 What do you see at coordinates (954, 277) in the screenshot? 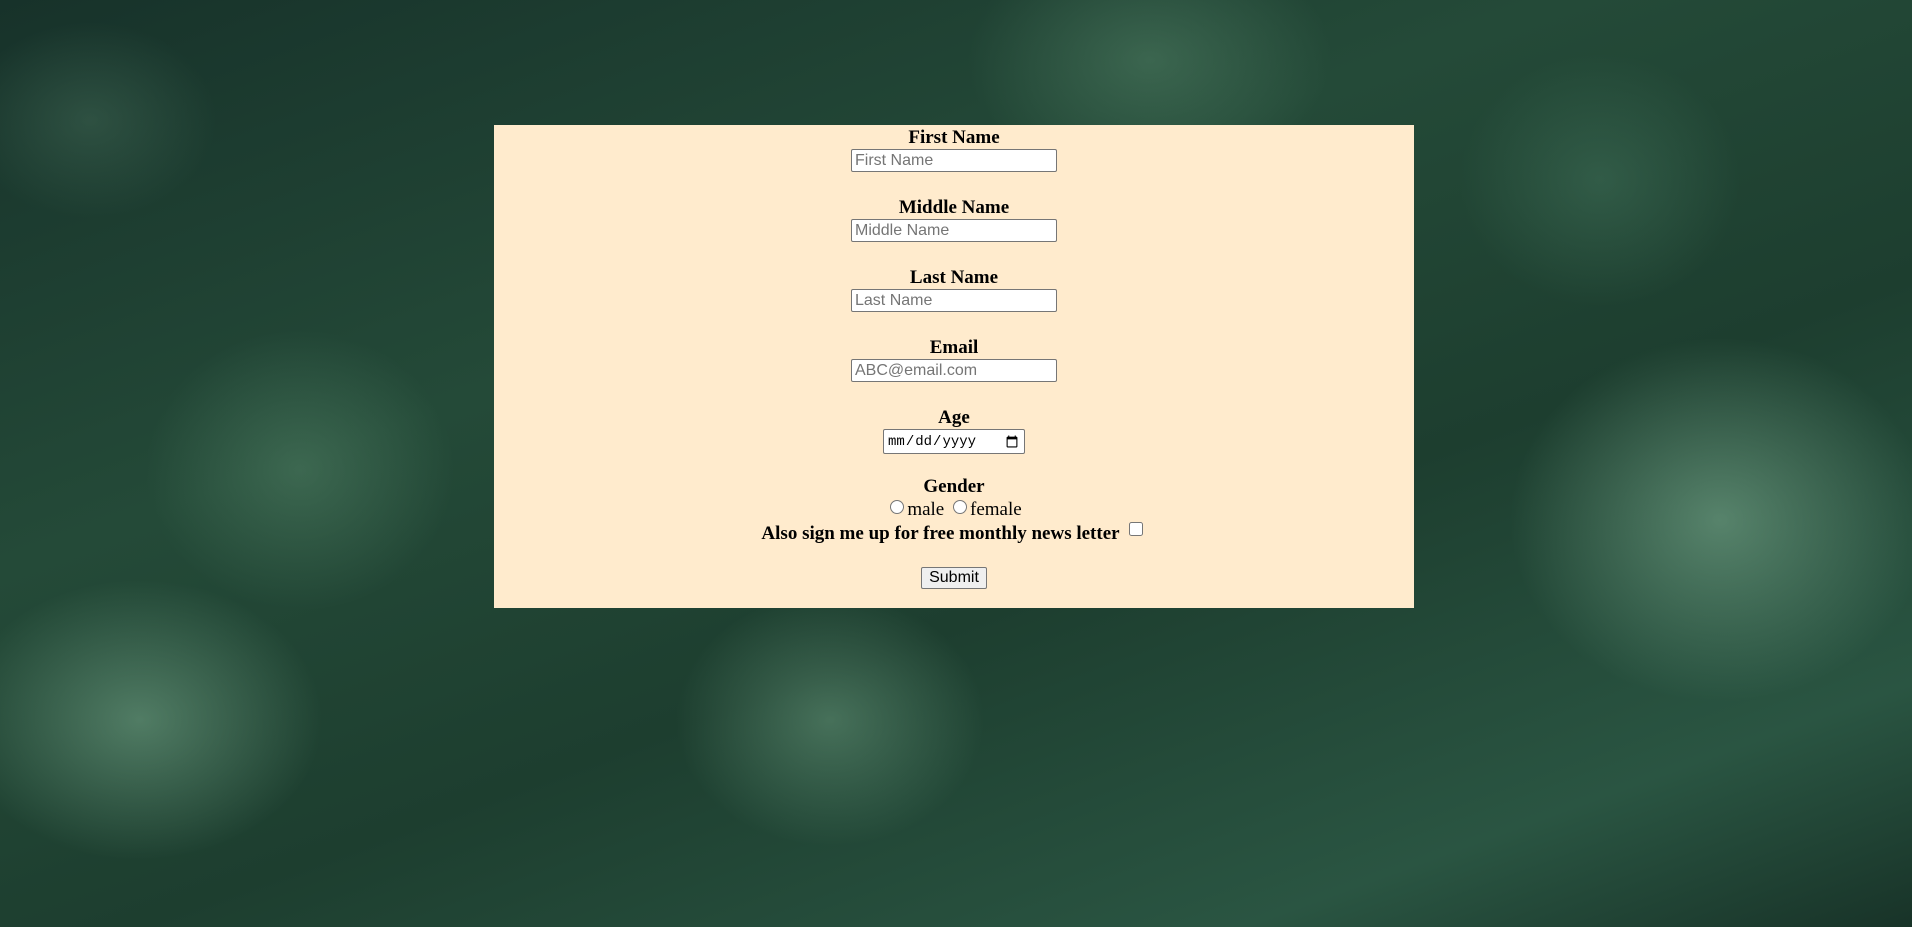
I see `last-name-label: Last Name` at bounding box center [954, 277].